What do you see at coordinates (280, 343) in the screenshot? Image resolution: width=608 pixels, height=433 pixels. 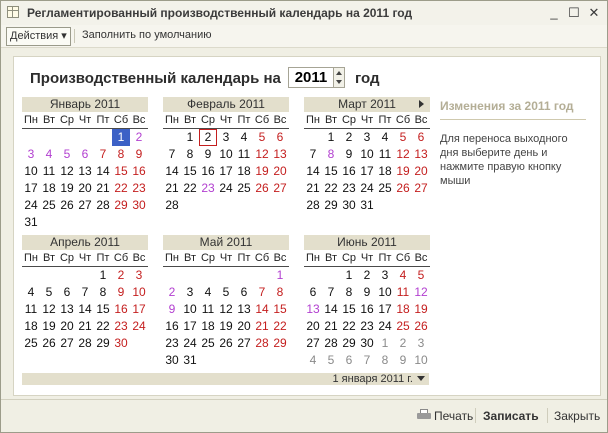 I see `day-cell: 29` at bounding box center [280, 343].